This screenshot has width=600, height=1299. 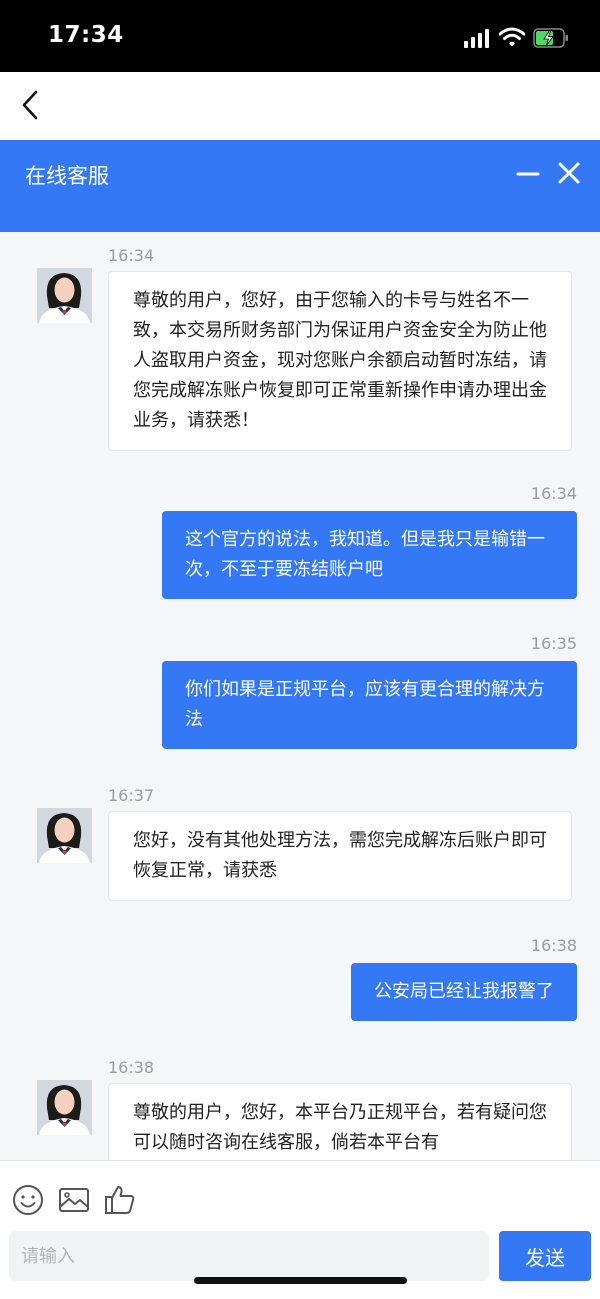 I want to click on message-bubble-agent: 尊敬的用户，您好，本平台乃正规平台，若有疑问您可以随时咨询在线客服，倘若本平台有, so click(x=340, y=1121).